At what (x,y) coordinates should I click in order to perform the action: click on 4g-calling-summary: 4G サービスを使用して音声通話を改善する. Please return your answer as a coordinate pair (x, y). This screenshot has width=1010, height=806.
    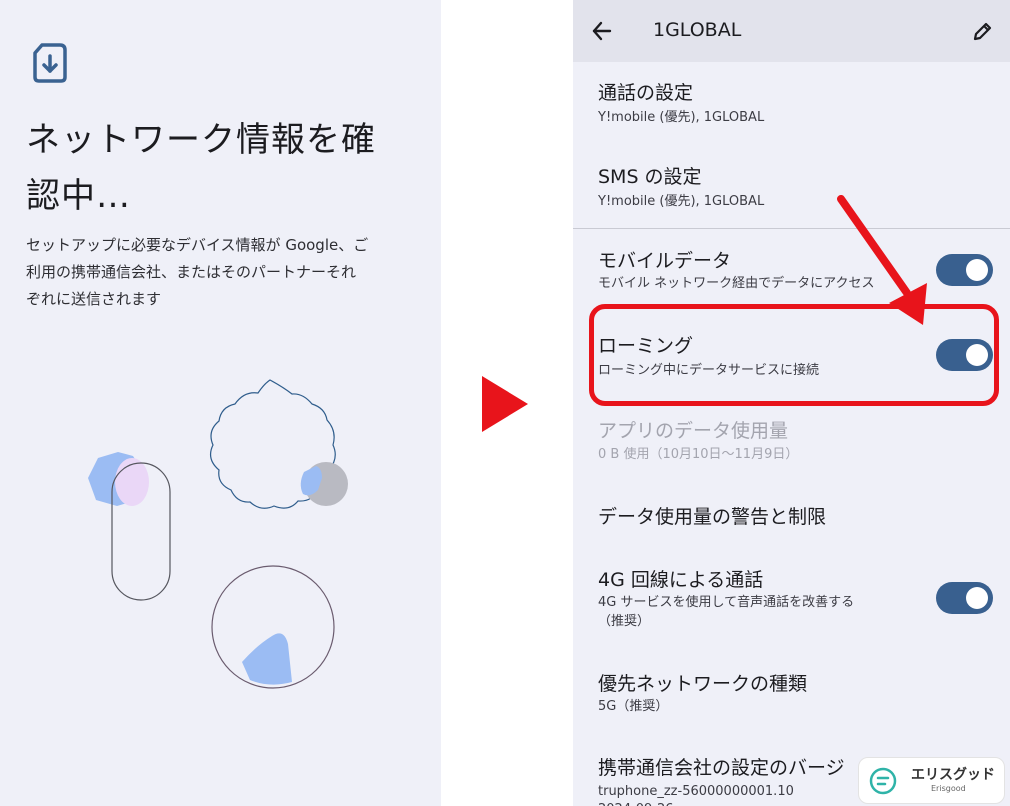
    Looking at the image, I should click on (726, 602).